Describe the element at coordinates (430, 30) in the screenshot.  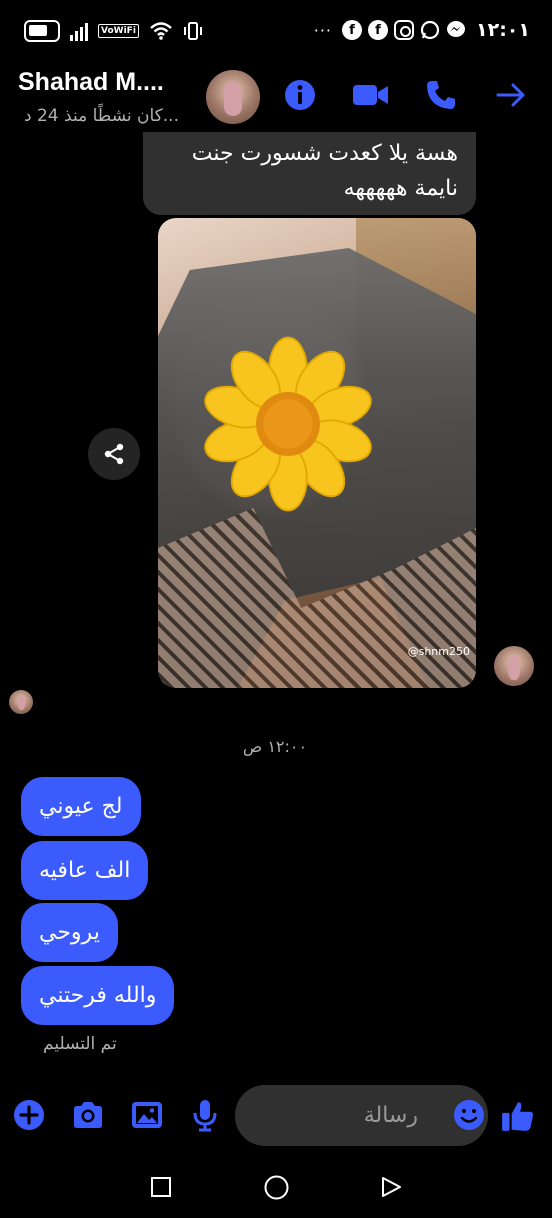
I see `whatsapp-icon` at that location.